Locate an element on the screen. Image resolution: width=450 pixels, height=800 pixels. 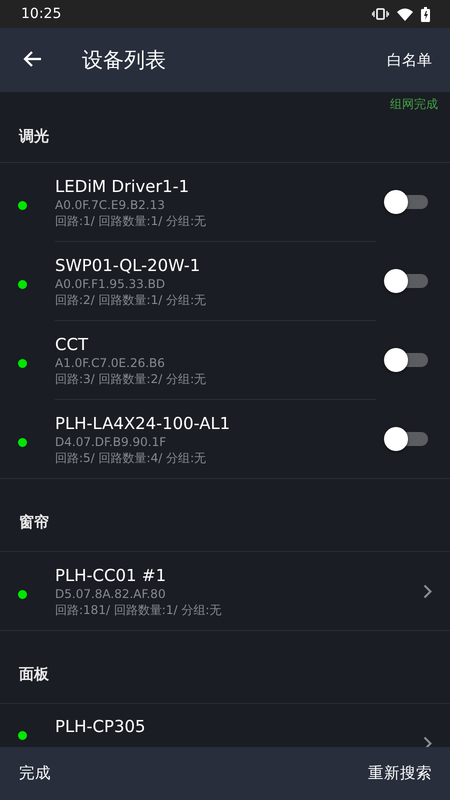
device-address: D4.07.DF.B9.90.1F is located at coordinates (111, 442).